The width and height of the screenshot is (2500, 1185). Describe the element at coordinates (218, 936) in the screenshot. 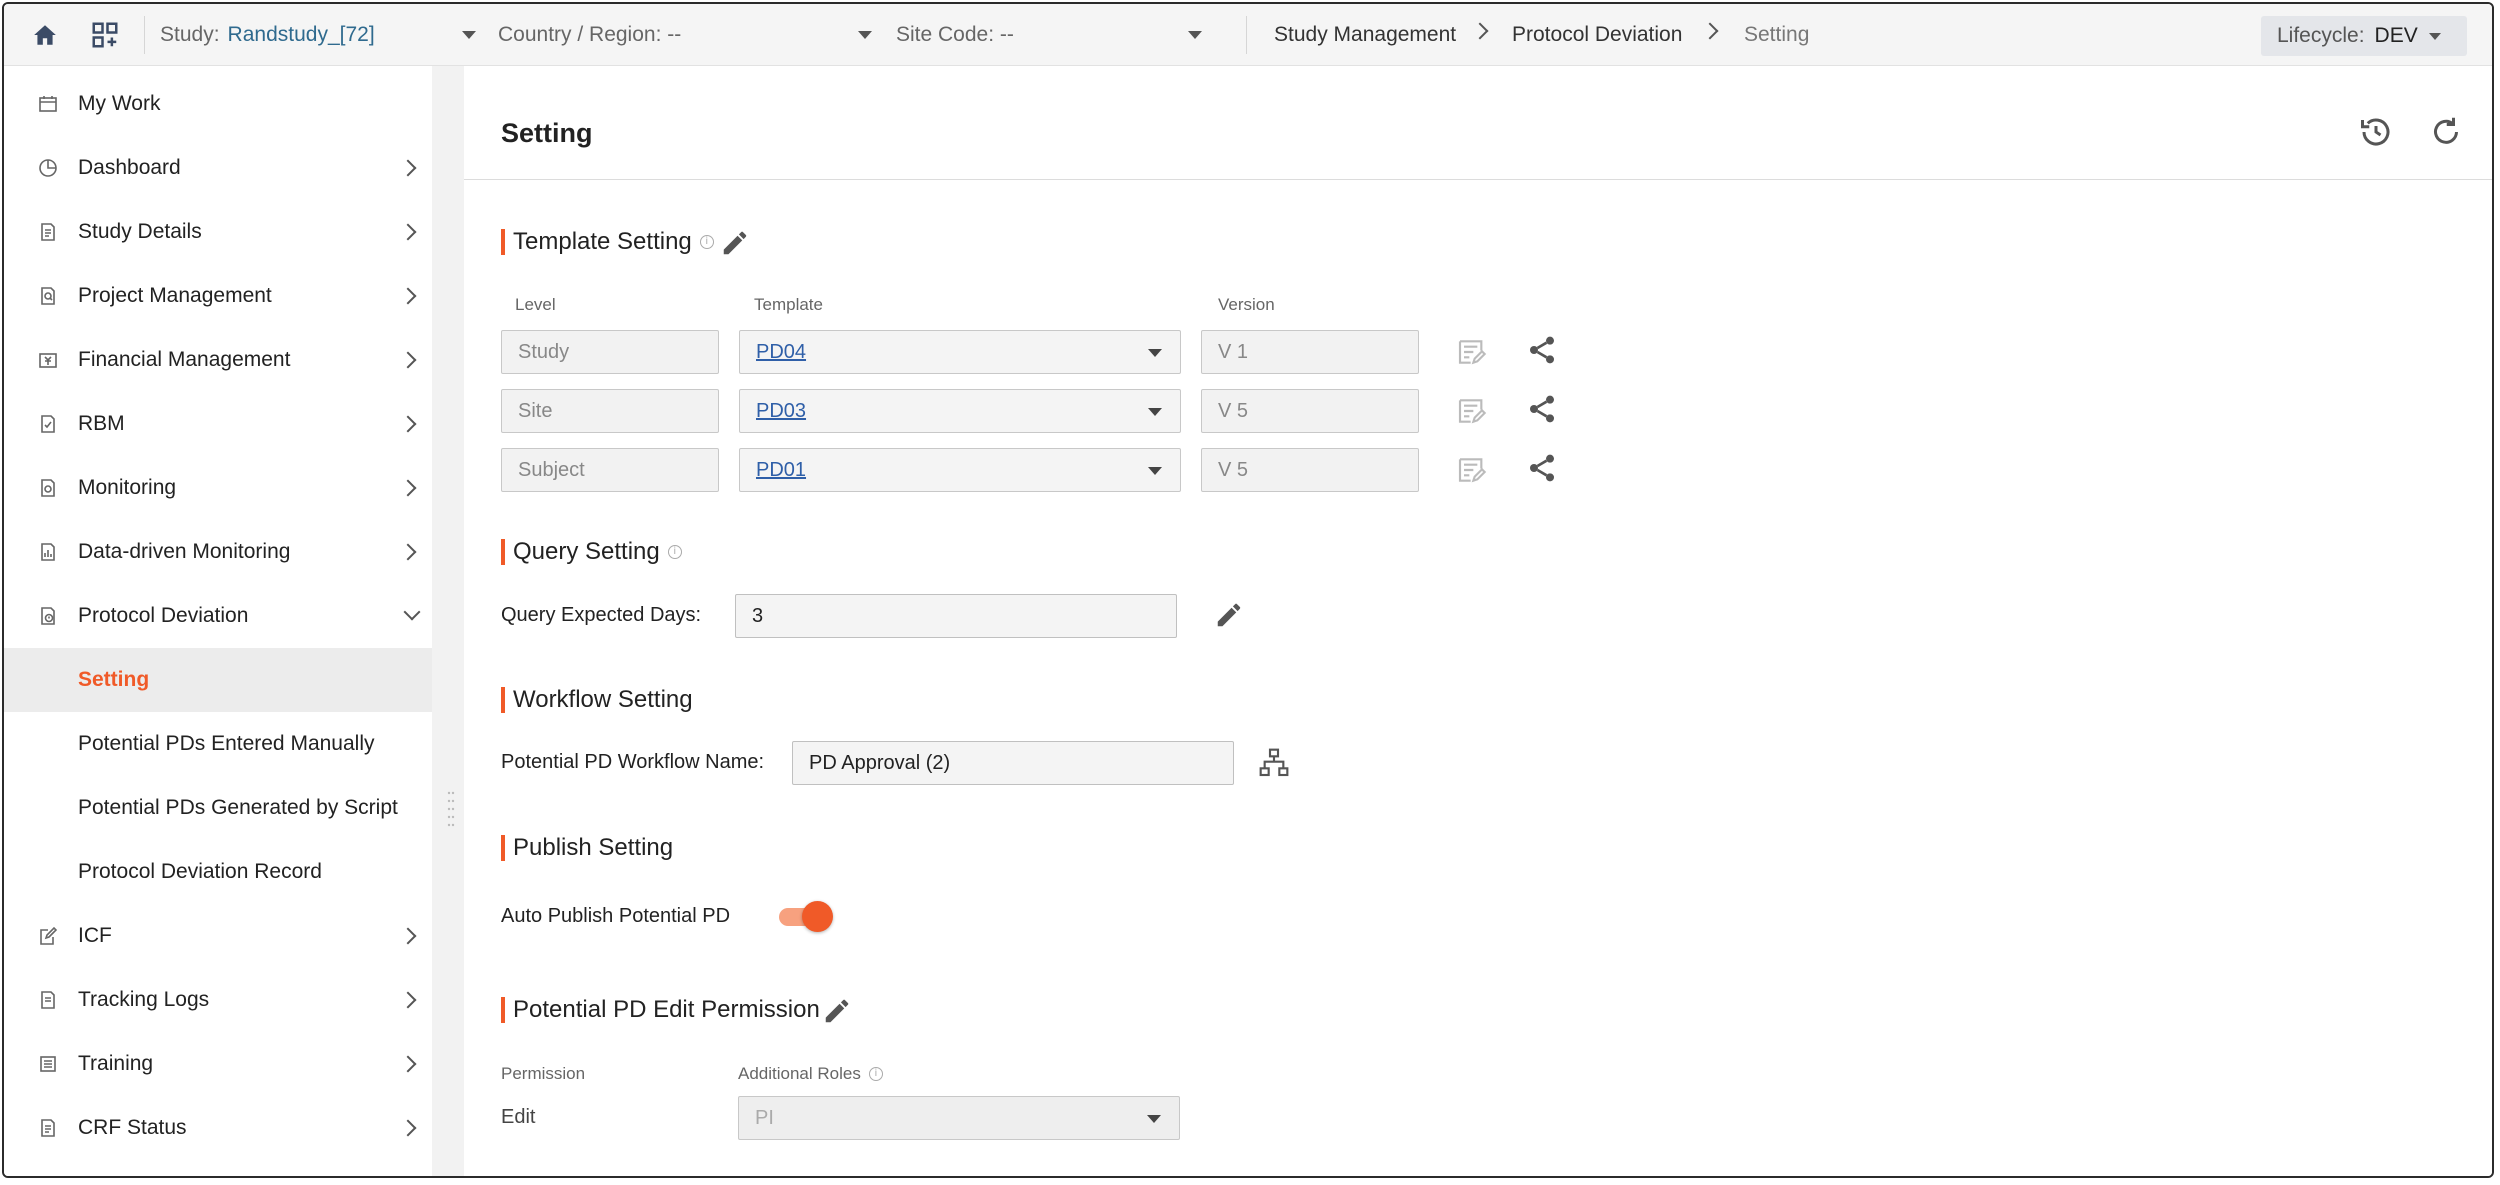

I see `sidebar-item-icf: ICF` at that location.